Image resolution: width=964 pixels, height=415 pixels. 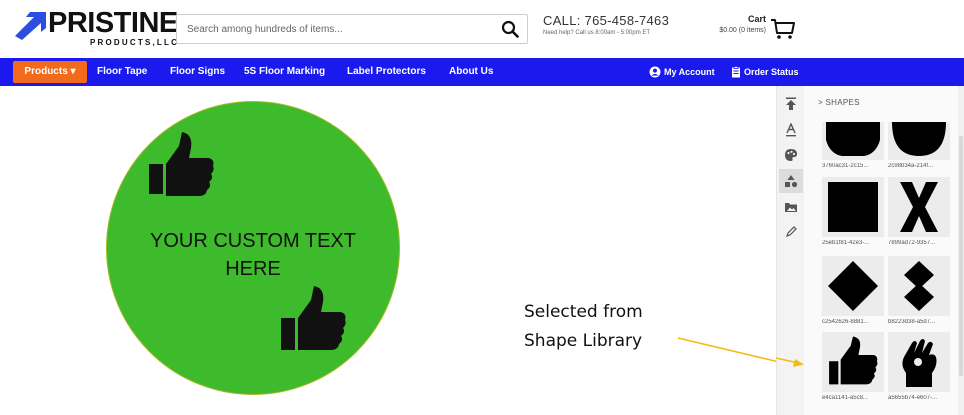 I want to click on cart-summary: $0.00 (0 items), so click(x=742, y=30).